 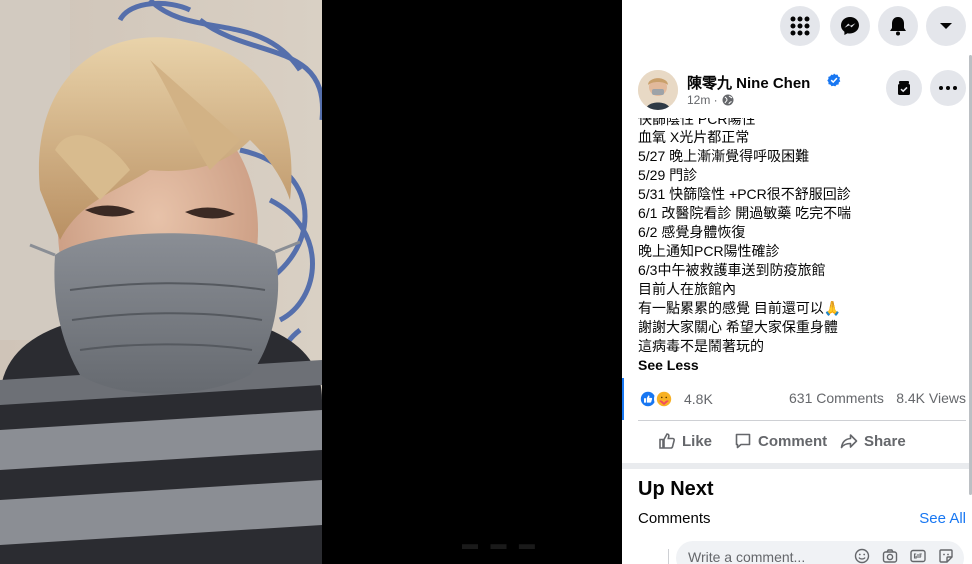 What do you see at coordinates (728, 100) in the screenshot?
I see `globe-icon` at bounding box center [728, 100].